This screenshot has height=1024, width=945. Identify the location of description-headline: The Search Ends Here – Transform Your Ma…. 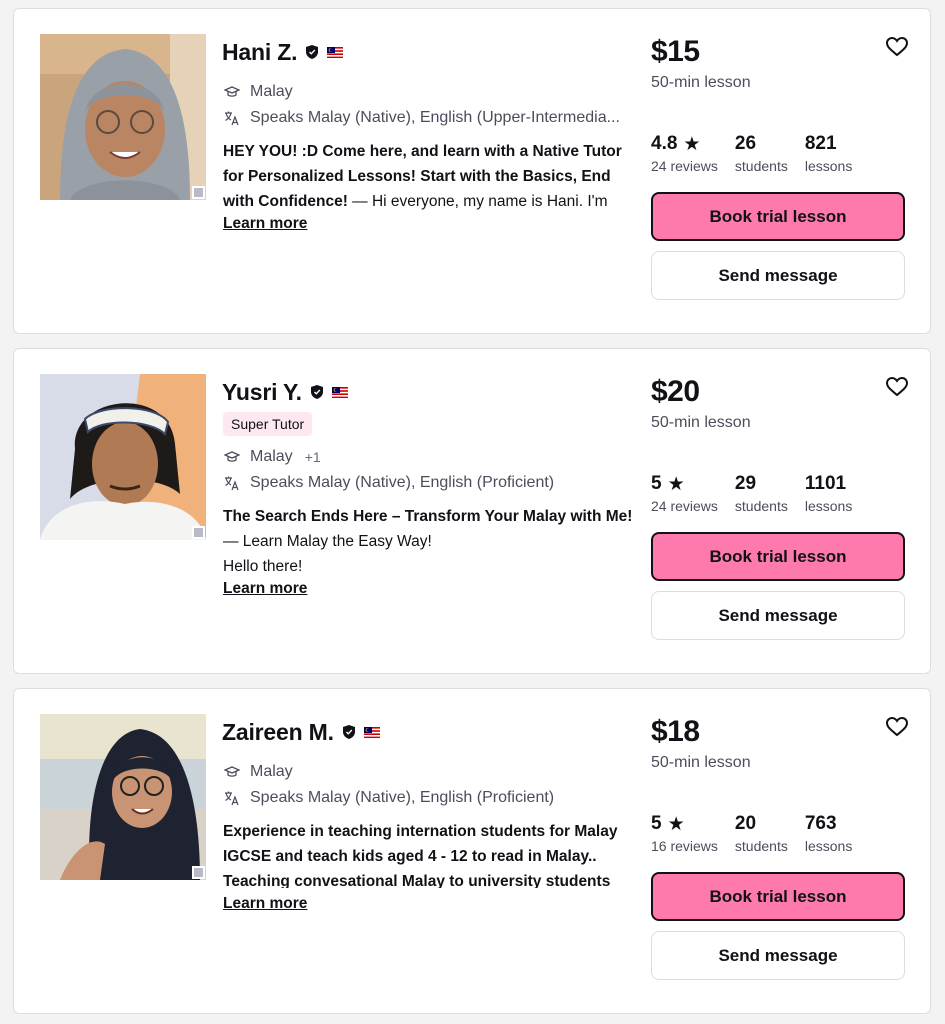
(428, 516).